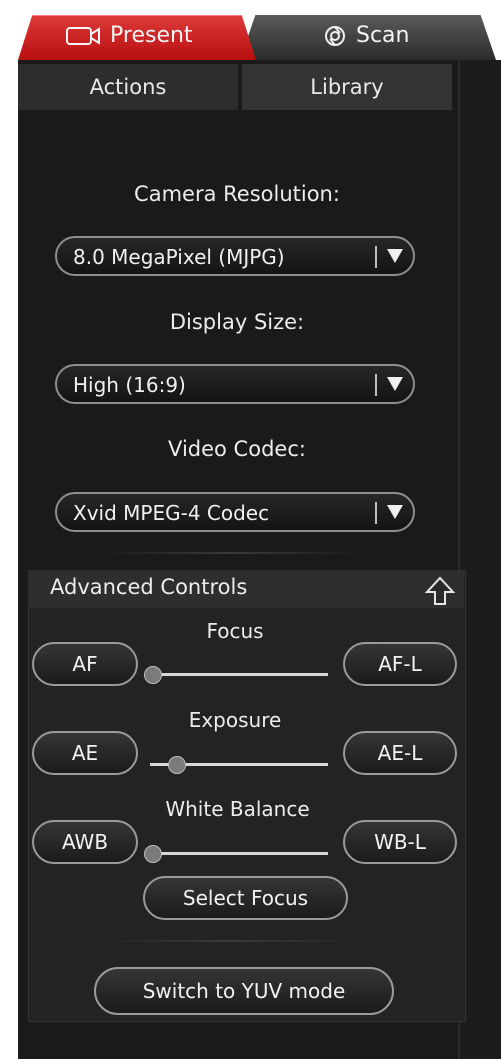 This screenshot has width=501, height=1059. Describe the element at coordinates (179, 257) in the screenshot. I see `camera-resolution-value: 8.0 MegaPixel (MJPG)` at that location.